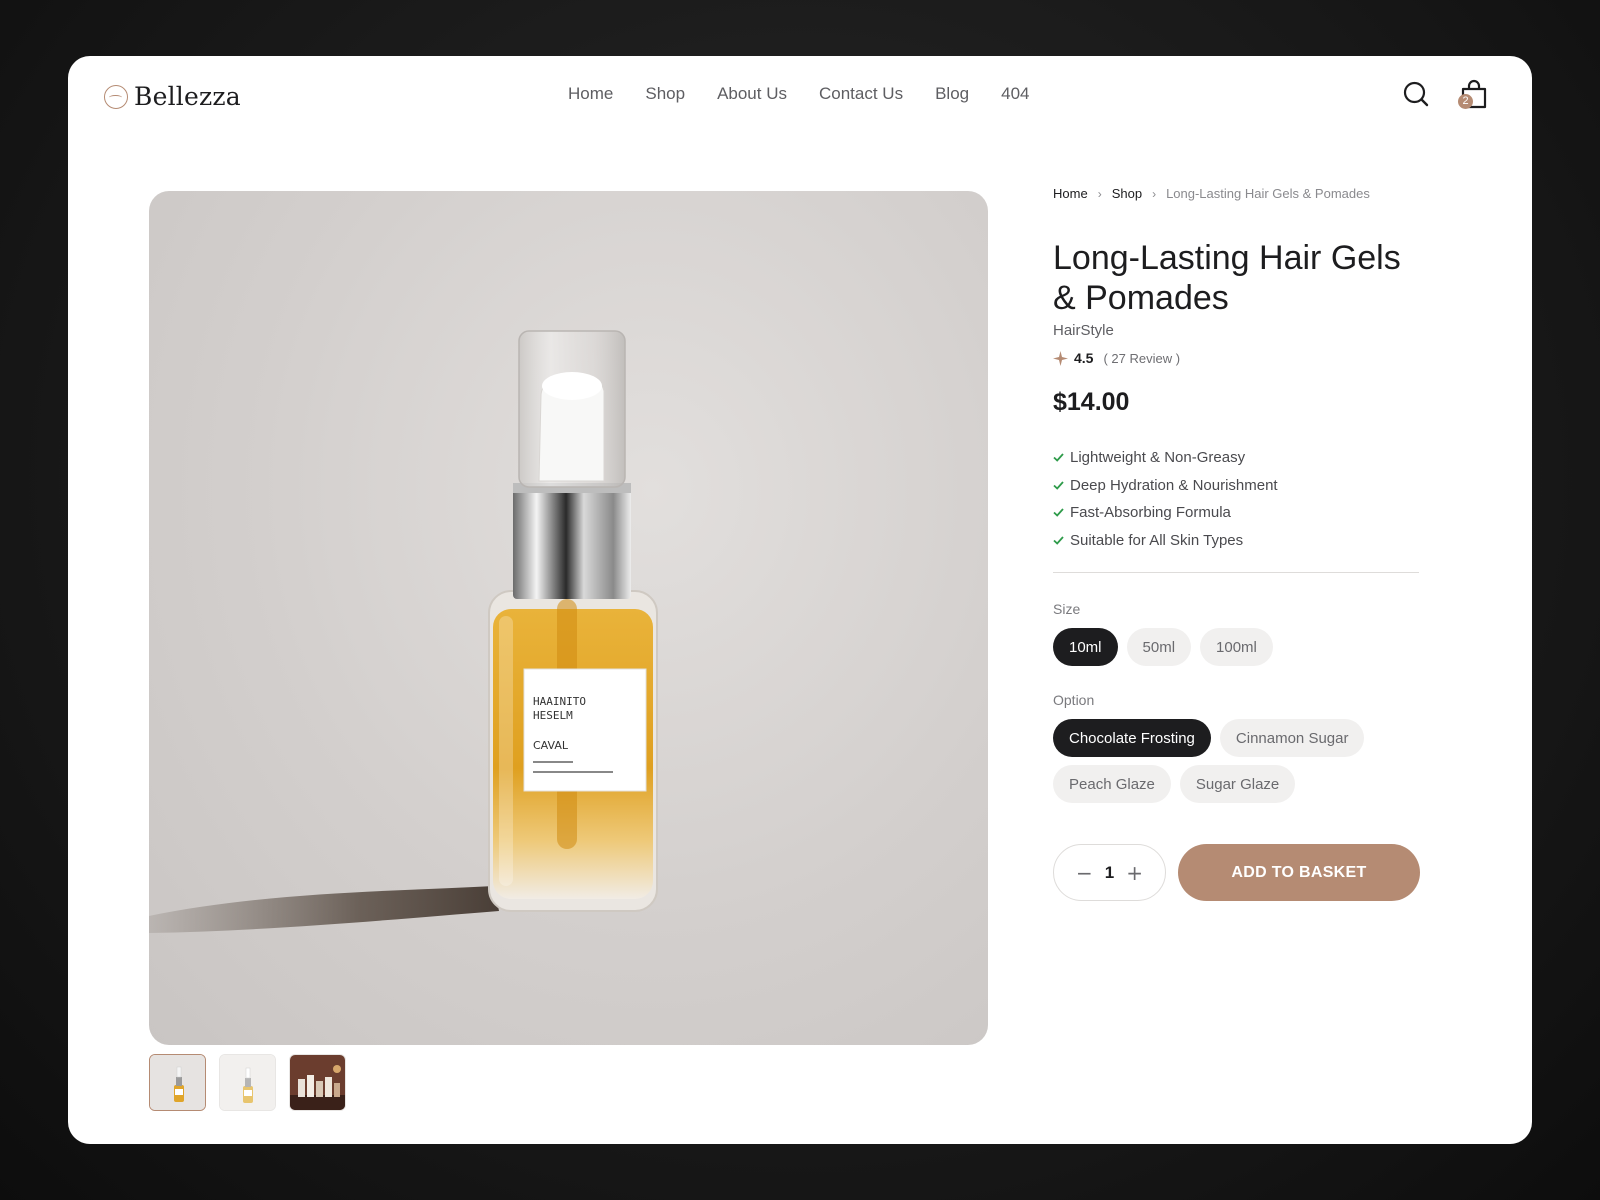 This screenshot has height=1200, width=1600. What do you see at coordinates (187, 96) in the screenshot?
I see `brand-name: Bellezza` at bounding box center [187, 96].